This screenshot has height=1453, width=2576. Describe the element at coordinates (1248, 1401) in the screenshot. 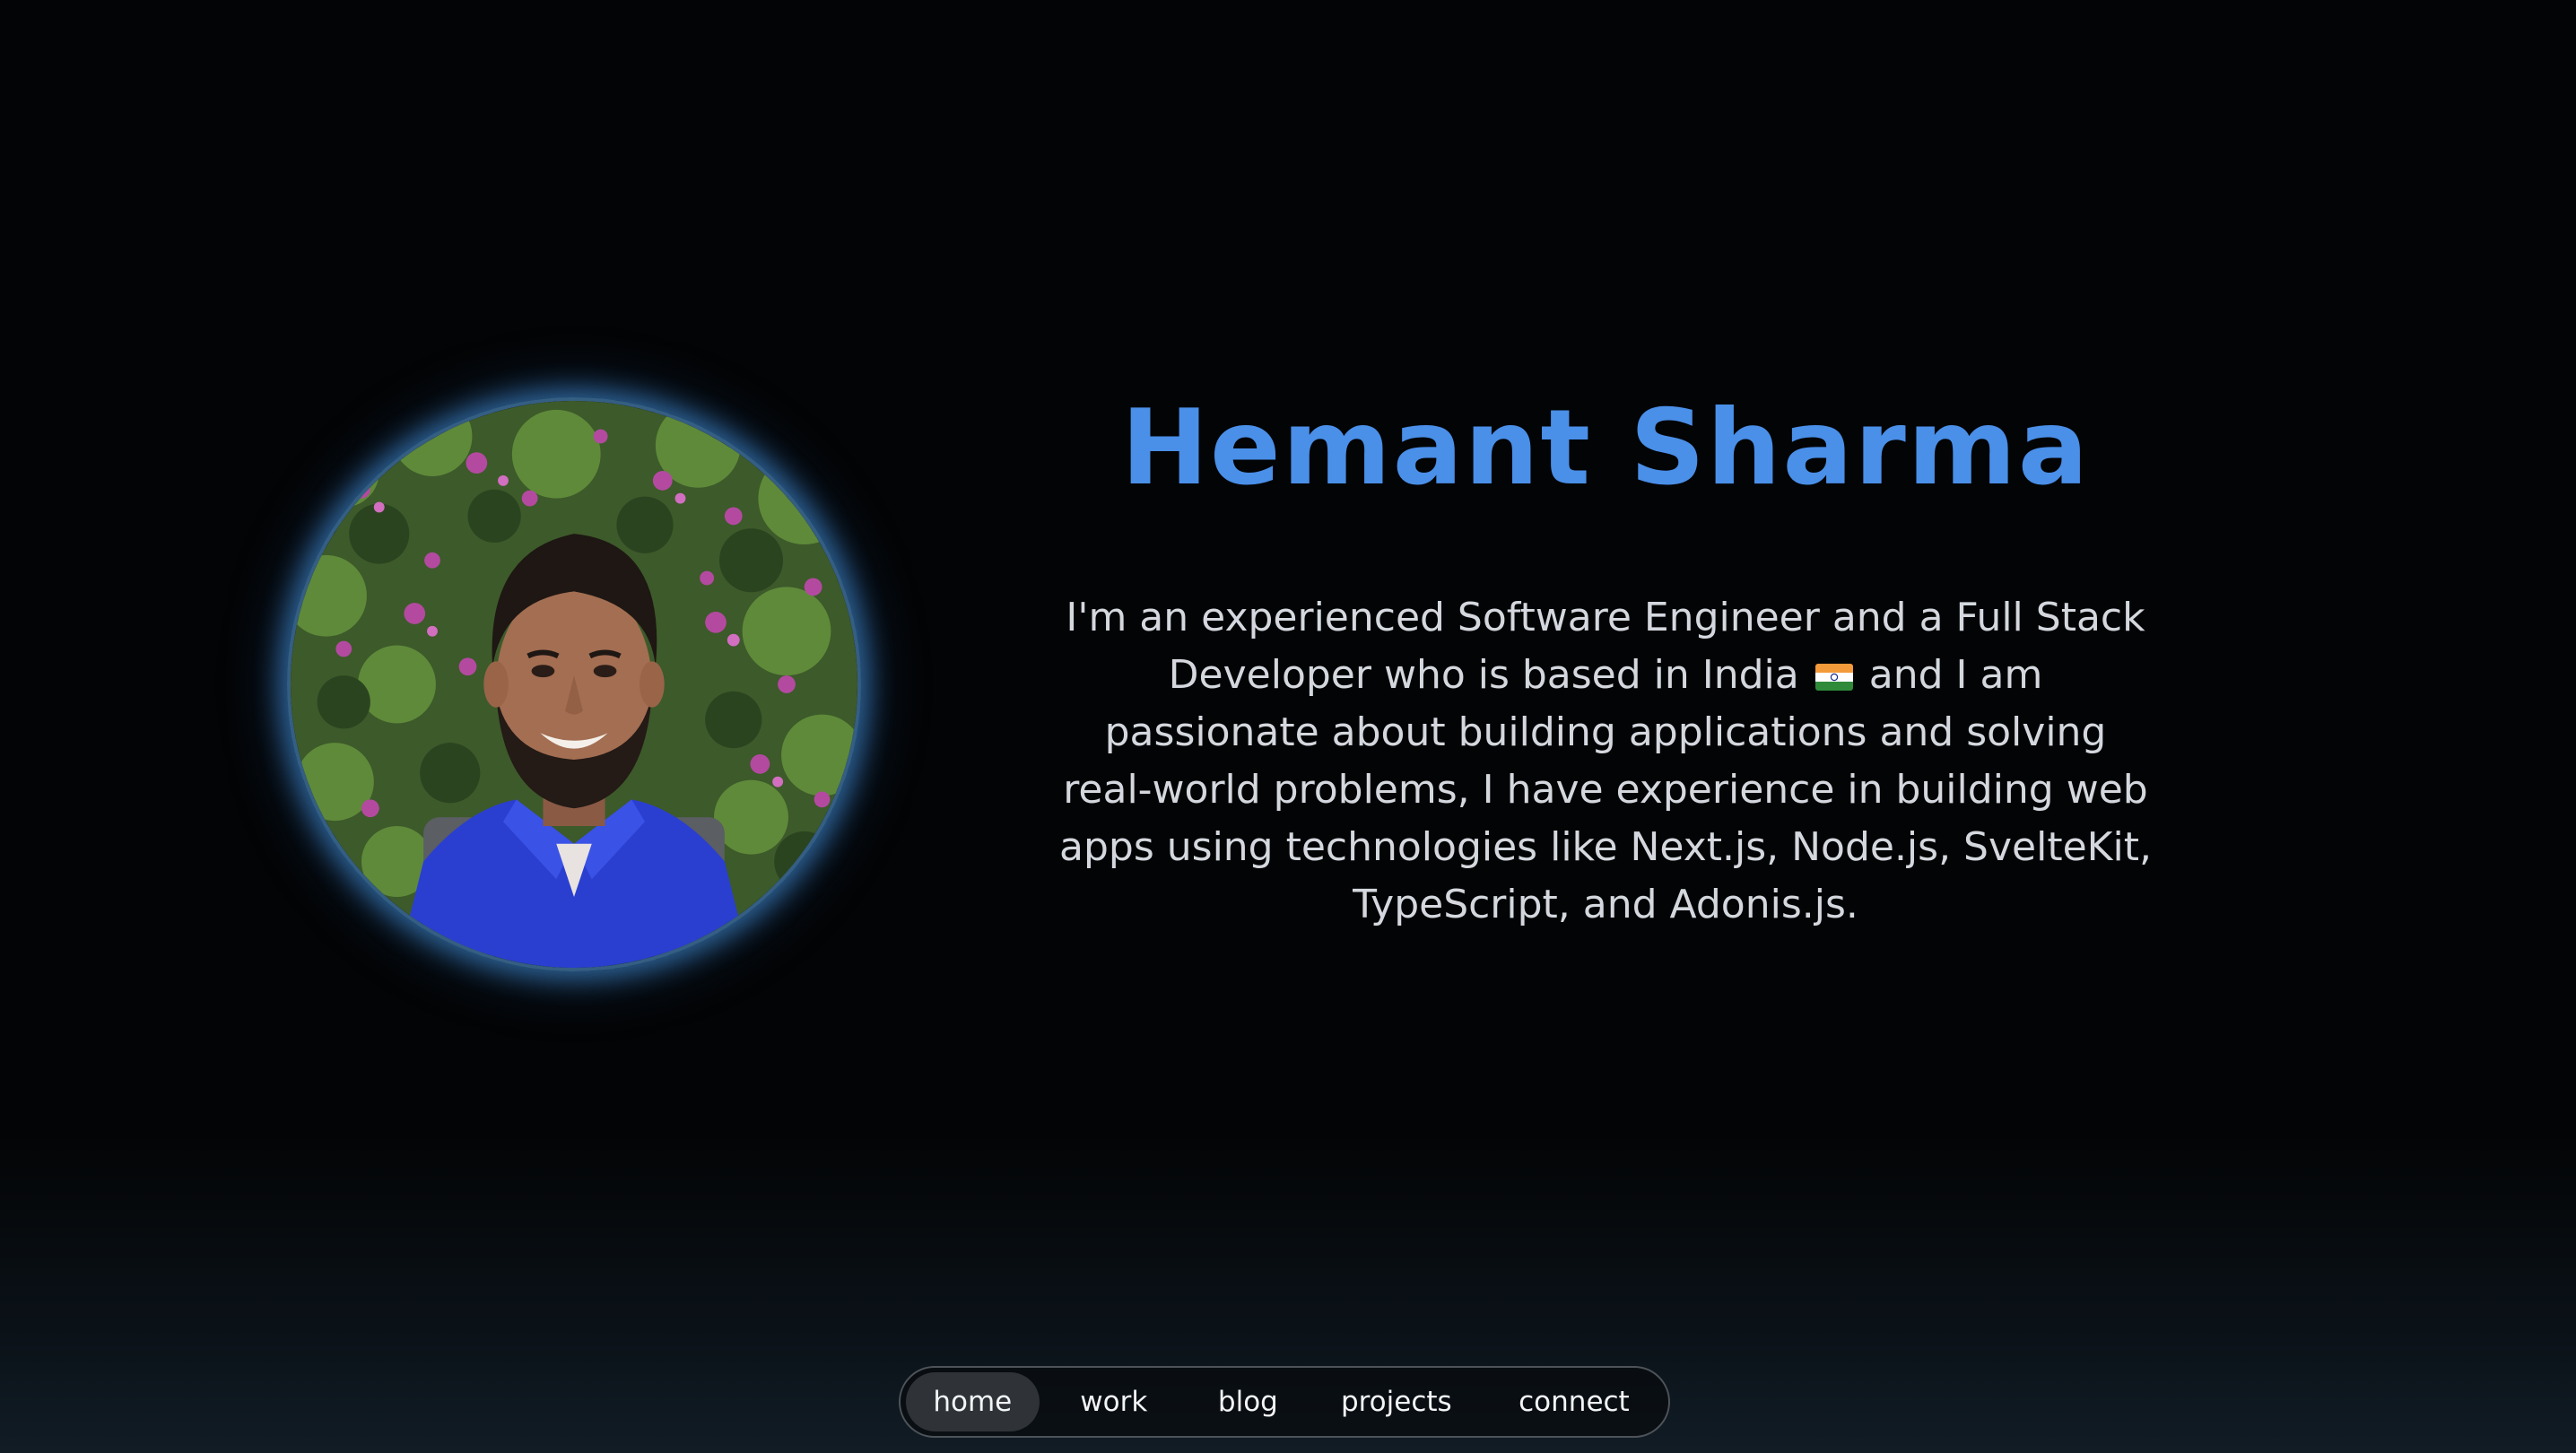

I see `nav-item-blog: blog` at that location.